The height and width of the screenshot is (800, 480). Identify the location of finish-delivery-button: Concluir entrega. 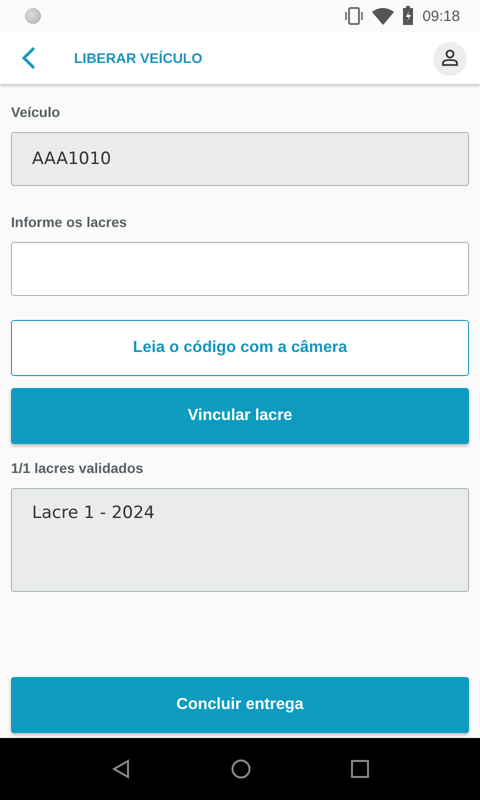
(240, 705).